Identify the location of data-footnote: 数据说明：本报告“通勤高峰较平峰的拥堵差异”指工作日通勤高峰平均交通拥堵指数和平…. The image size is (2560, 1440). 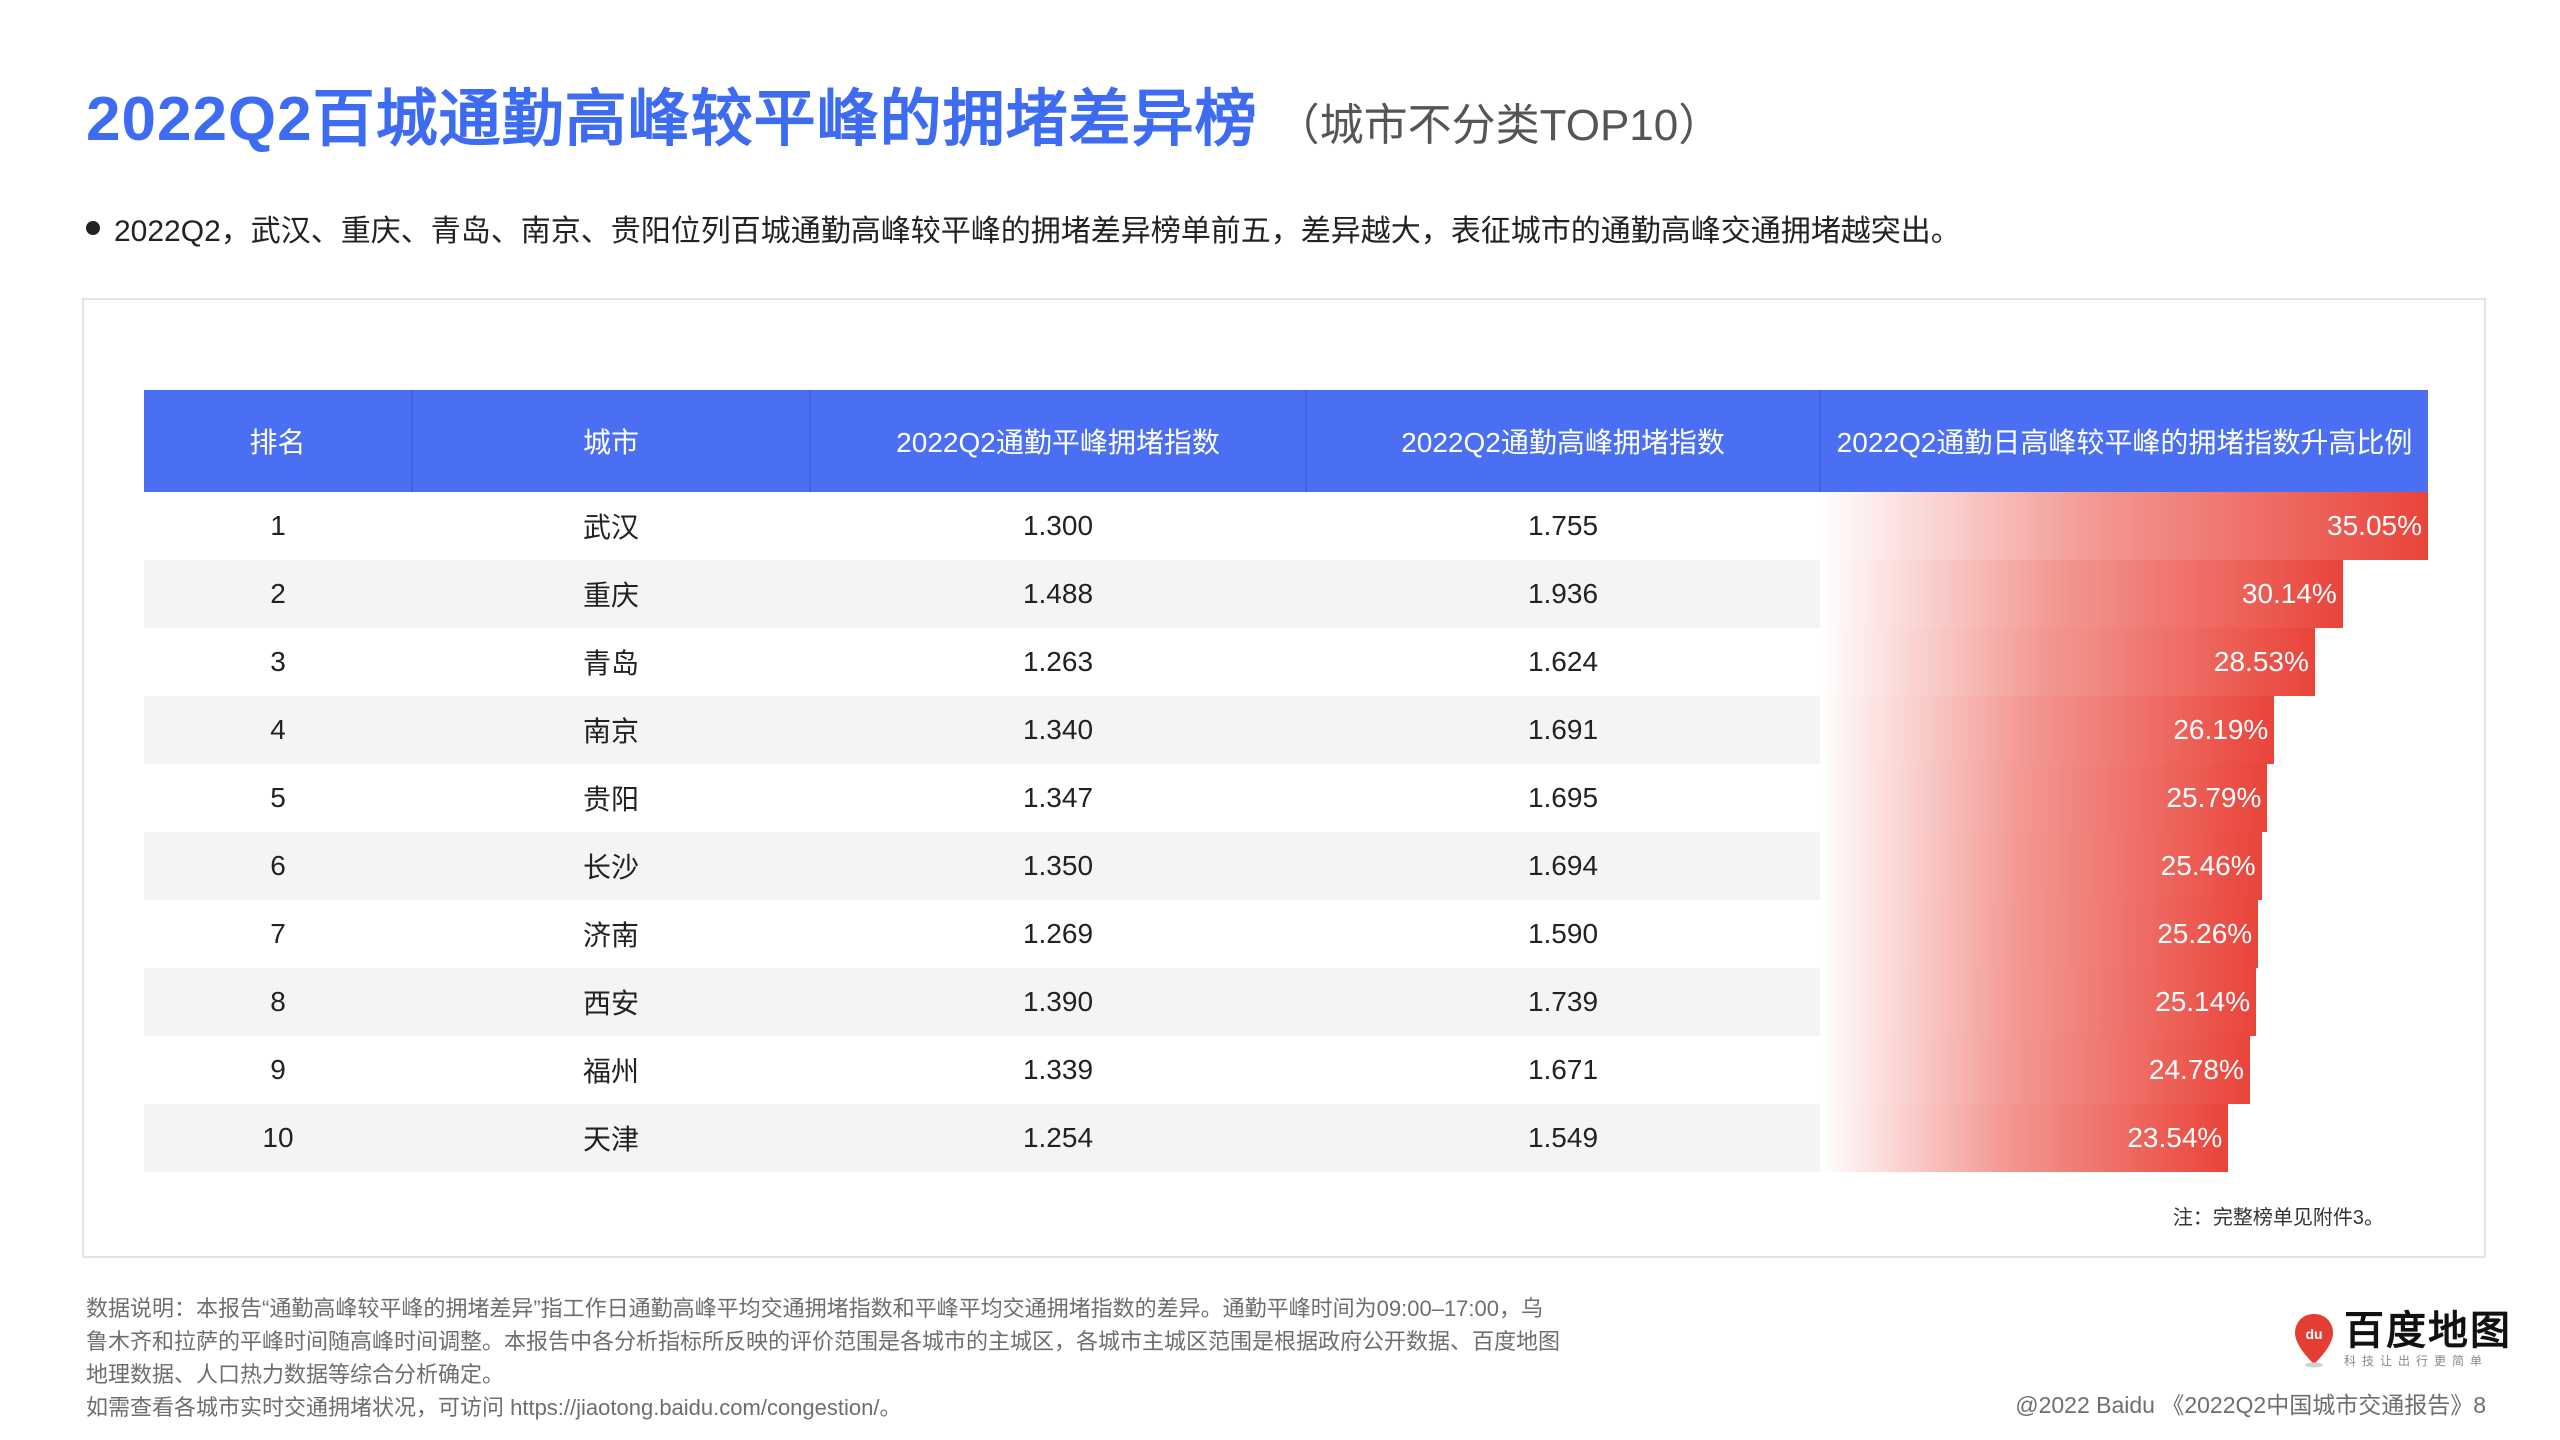
(866, 1358).